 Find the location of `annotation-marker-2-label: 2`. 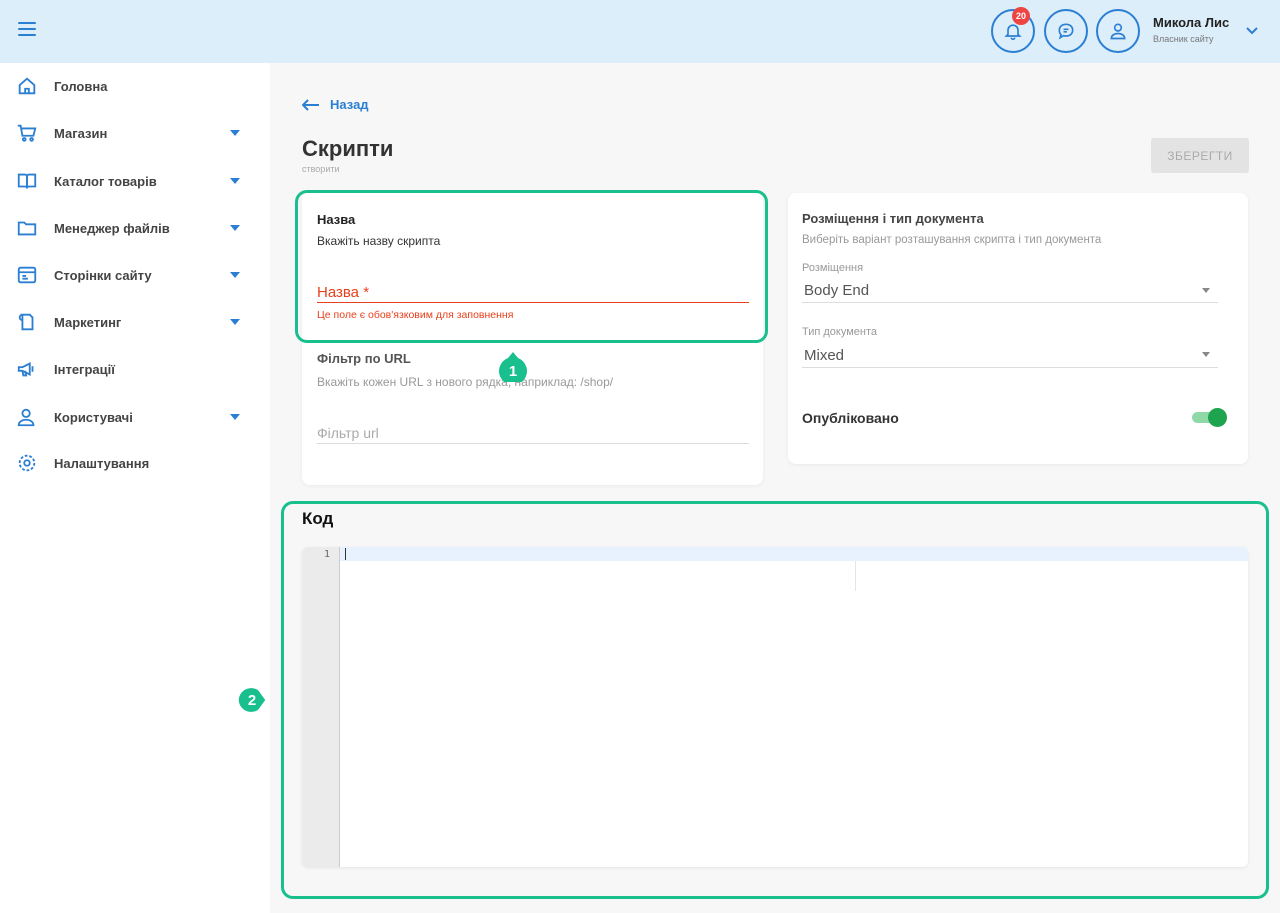

annotation-marker-2-label: 2 is located at coordinates (252, 700).